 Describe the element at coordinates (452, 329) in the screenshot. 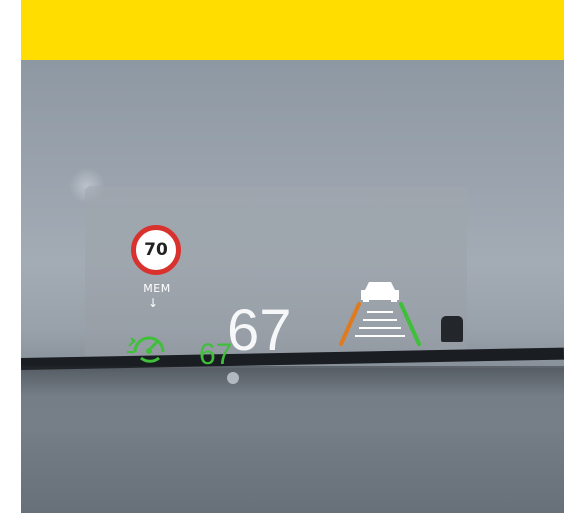

I see `dashboard-bump` at that location.